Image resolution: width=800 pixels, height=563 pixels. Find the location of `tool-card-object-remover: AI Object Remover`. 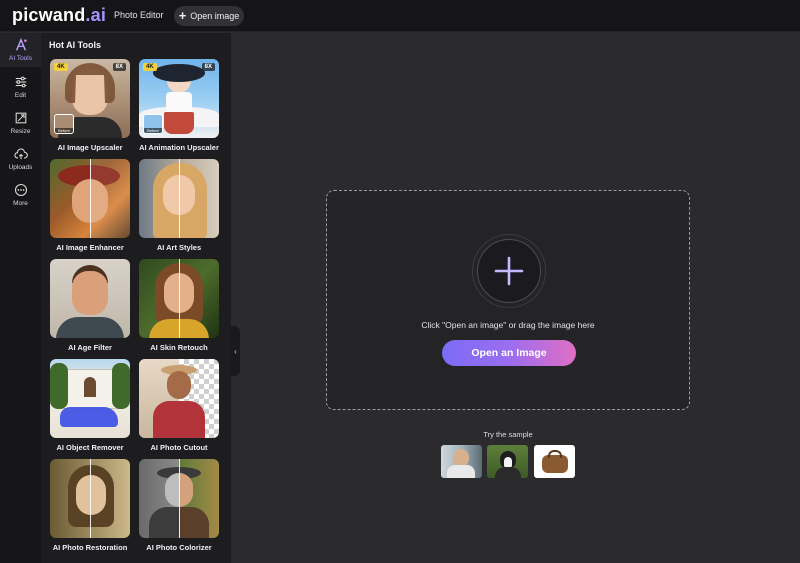

tool-card-object-remover: AI Object Remover is located at coordinates (90, 405).